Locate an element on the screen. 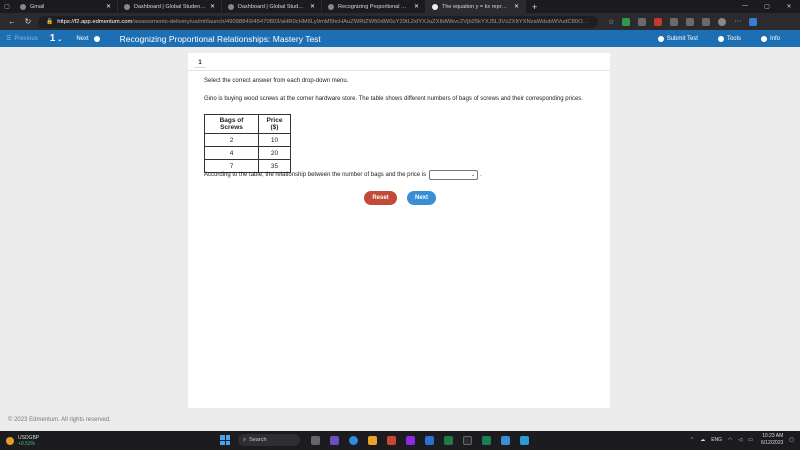 This screenshot has width=800, height=450. photos-icon is located at coordinates (524, 440).